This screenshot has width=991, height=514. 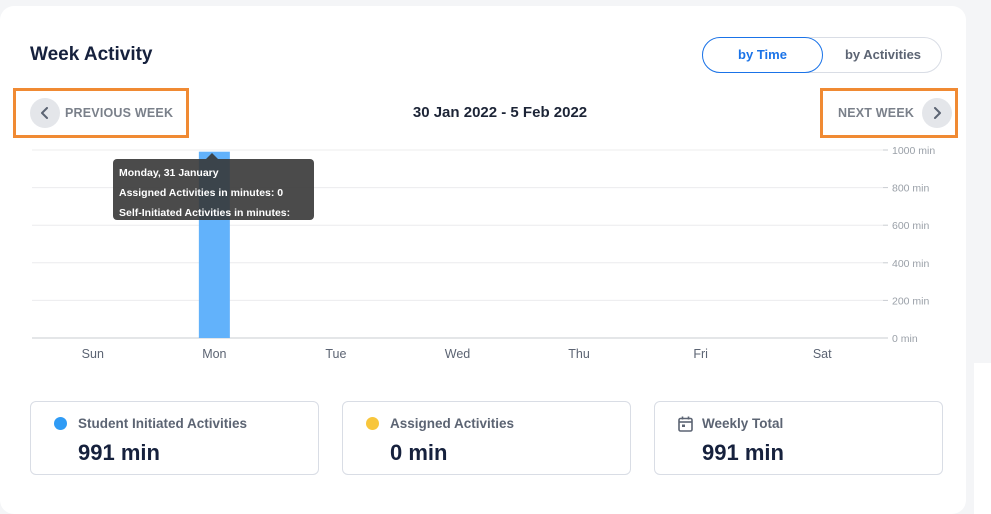 What do you see at coordinates (905, 339) in the screenshot?
I see `y-tick-label: 0 min` at bounding box center [905, 339].